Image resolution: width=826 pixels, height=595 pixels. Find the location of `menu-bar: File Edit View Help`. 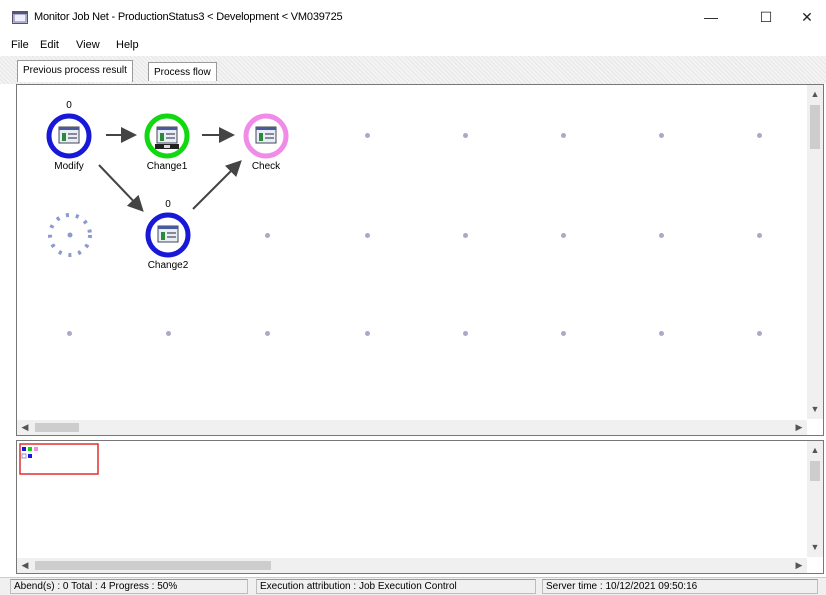

menu-bar: File Edit View Help is located at coordinates (413, 45).